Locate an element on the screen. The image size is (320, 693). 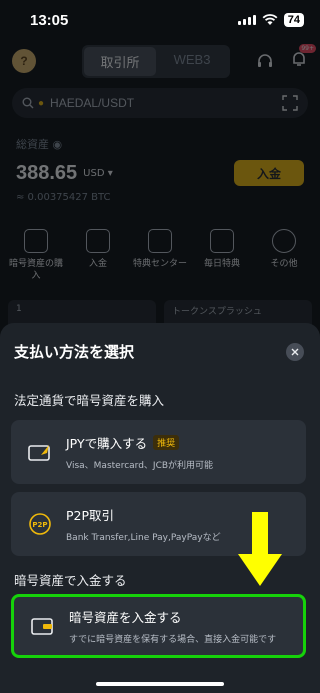
section-crypto-title: 暗号資産で入金する is located at coordinates (70, 580).